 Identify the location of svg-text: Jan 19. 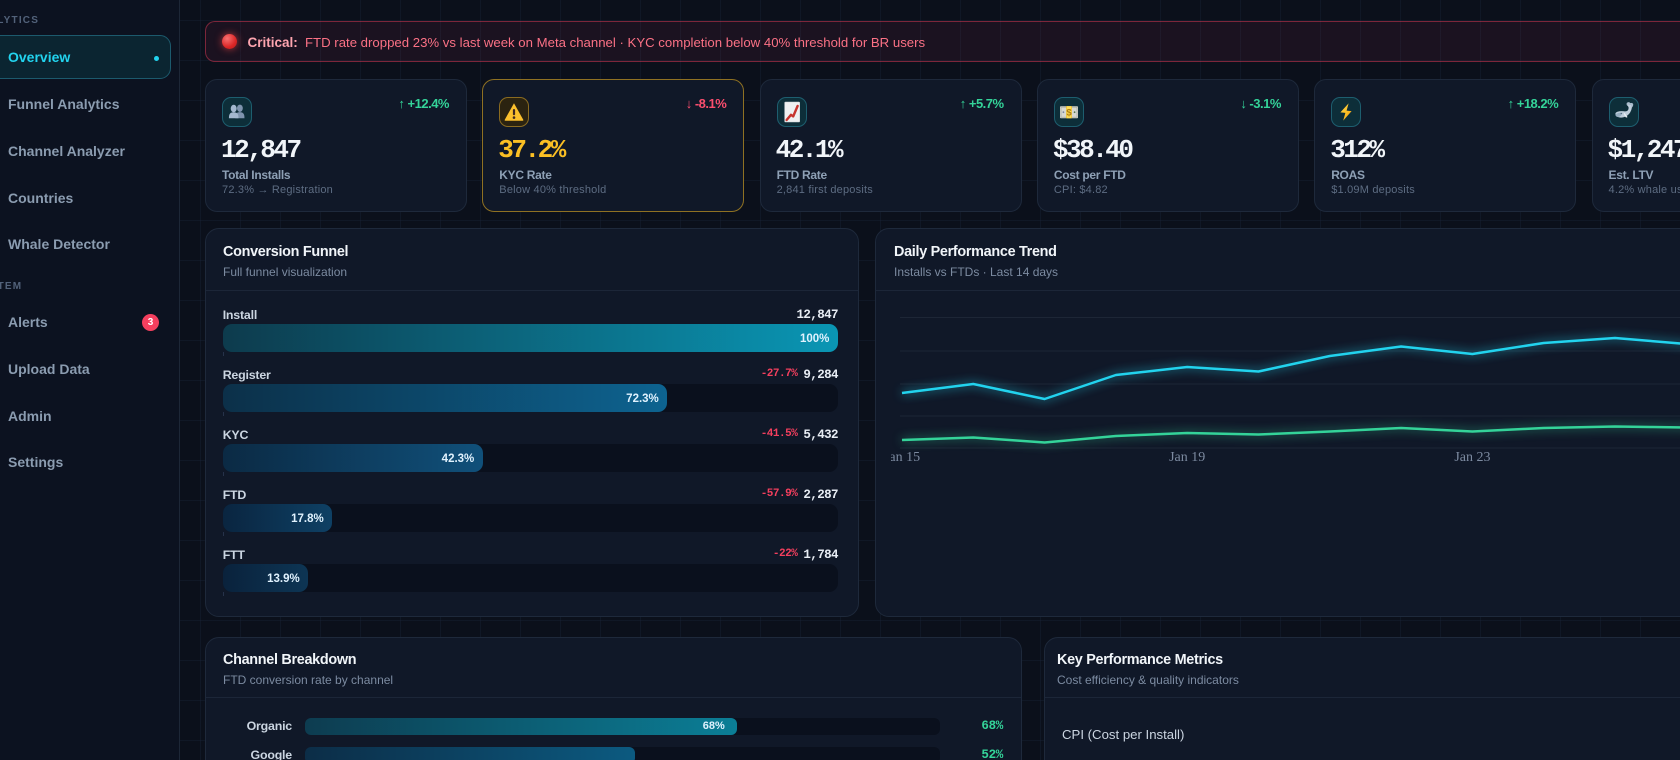
(1187, 457).